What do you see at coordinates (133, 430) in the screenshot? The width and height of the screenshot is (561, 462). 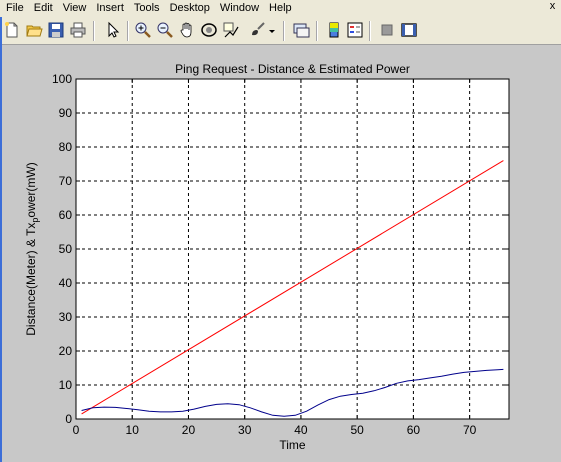 I see `x-tick-label: 10` at bounding box center [133, 430].